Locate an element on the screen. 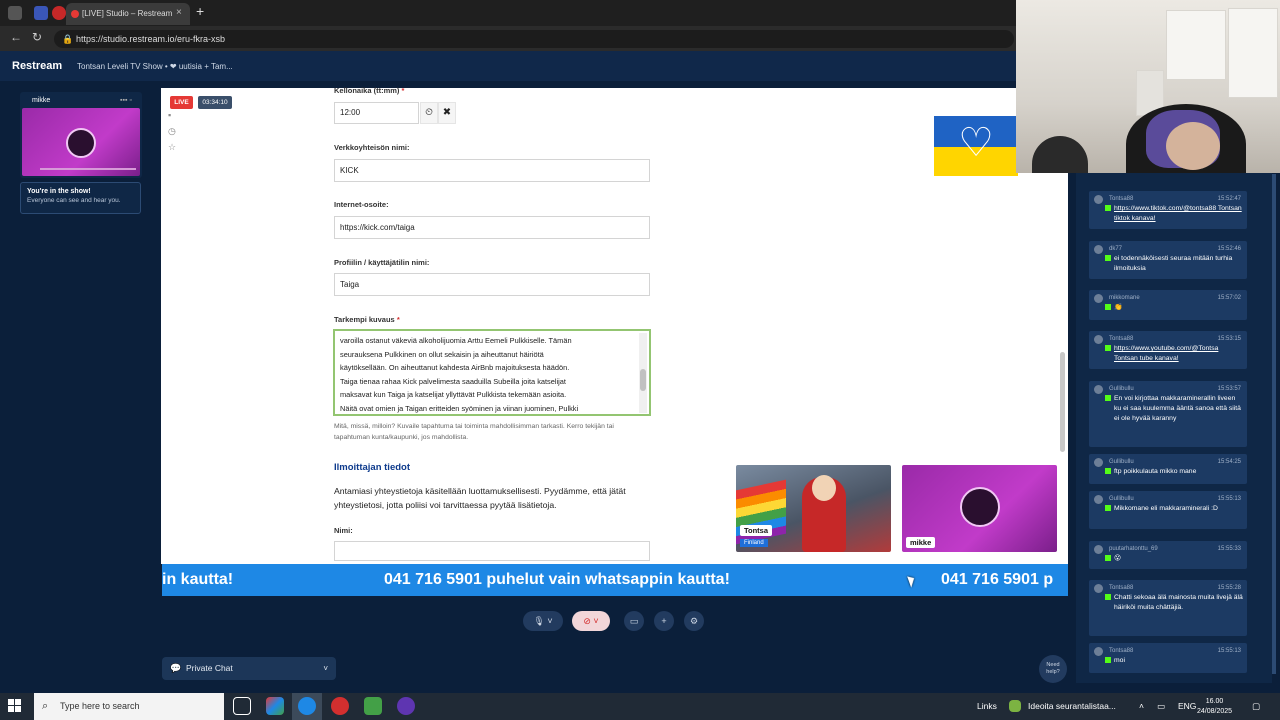 The image size is (1280, 720). live-badge: LIVE is located at coordinates (181, 102).